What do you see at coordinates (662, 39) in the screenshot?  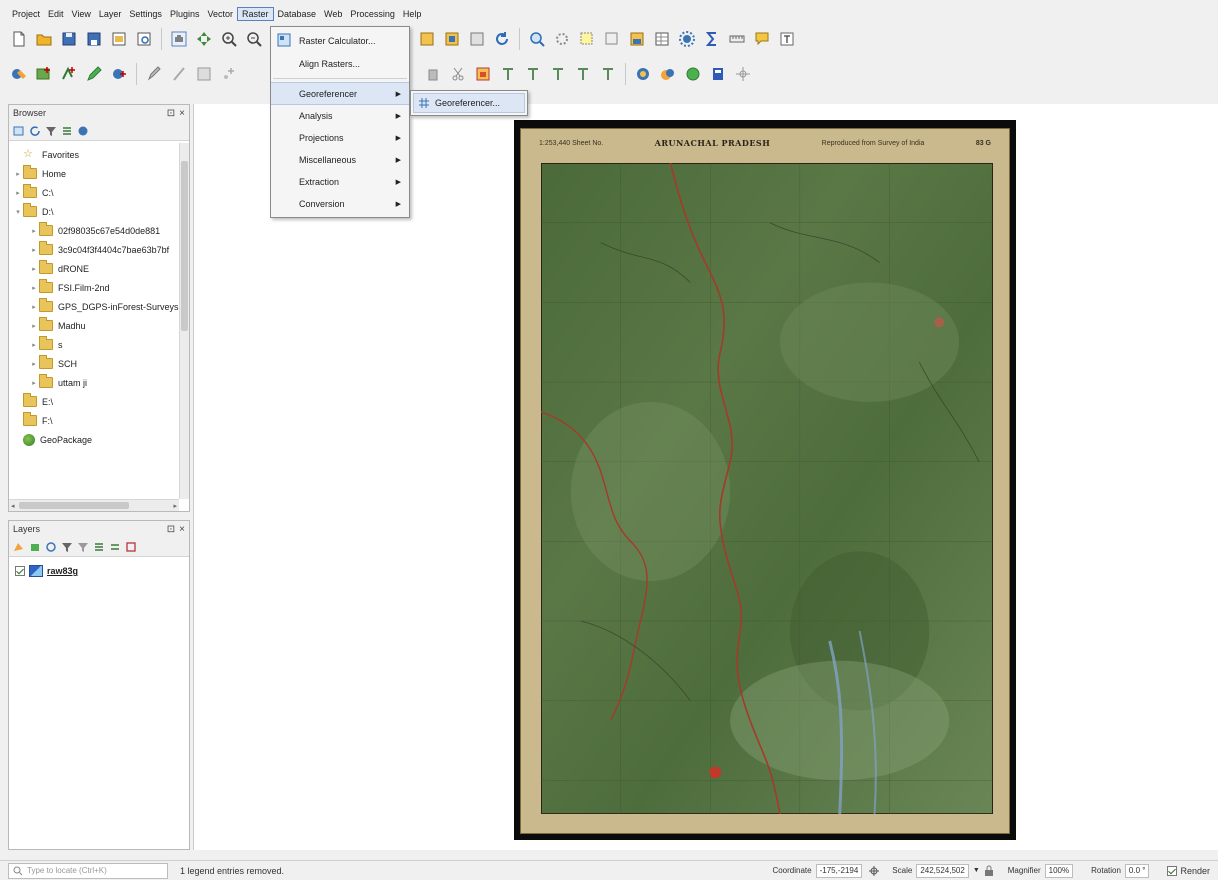 I see `open-attribute-table-button` at bounding box center [662, 39].